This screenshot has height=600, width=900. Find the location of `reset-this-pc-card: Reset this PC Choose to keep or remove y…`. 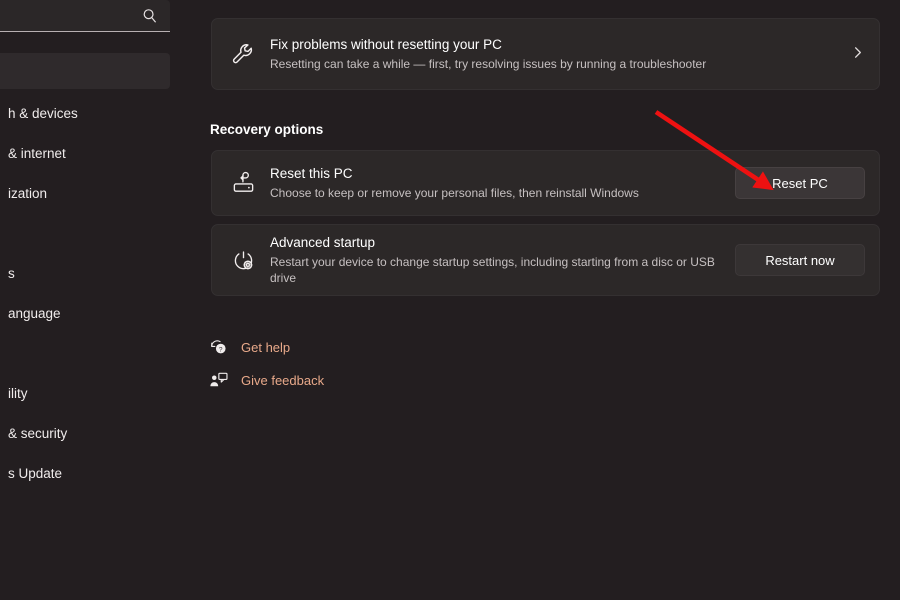

reset-this-pc-card: Reset this PC Choose to keep or remove y… is located at coordinates (545, 183).